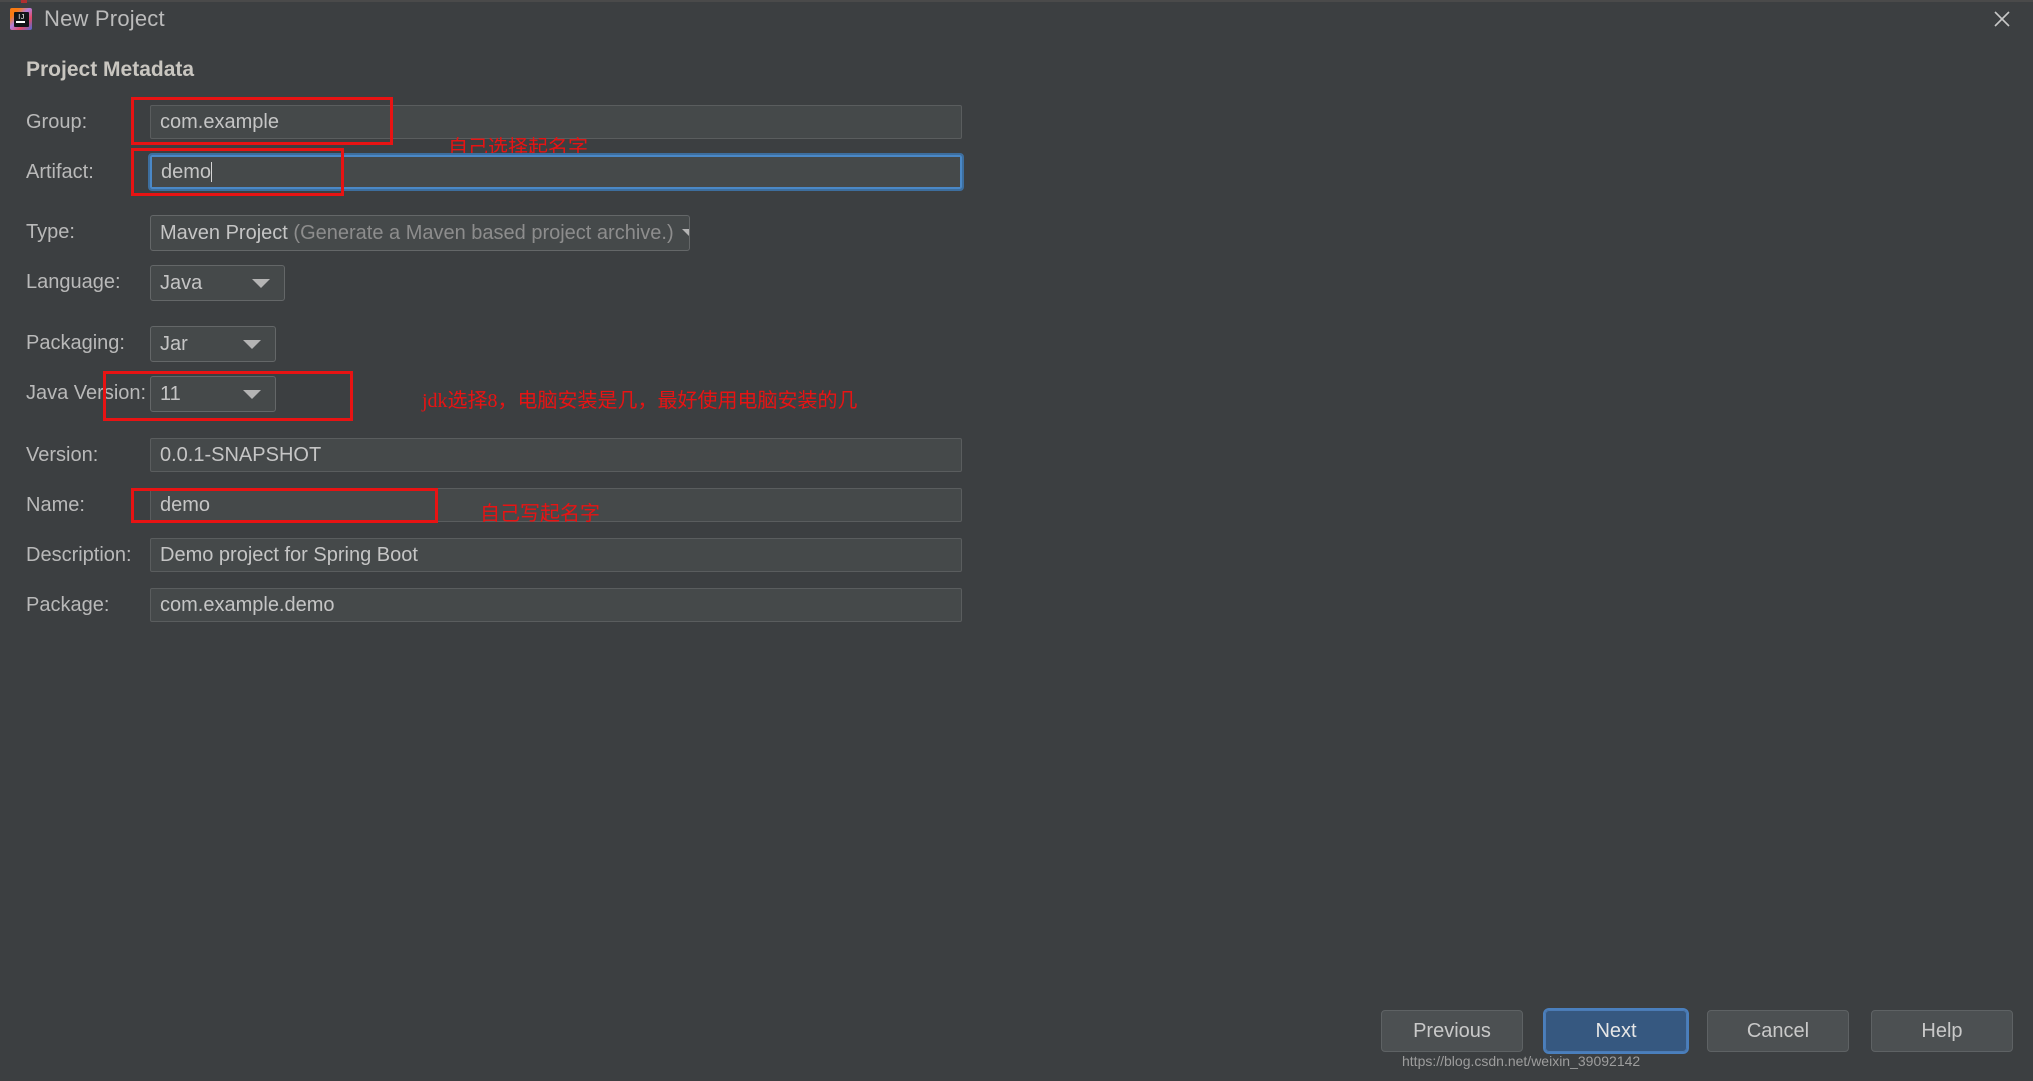  What do you see at coordinates (1778, 1031) in the screenshot?
I see `cancel-button: Cancel` at bounding box center [1778, 1031].